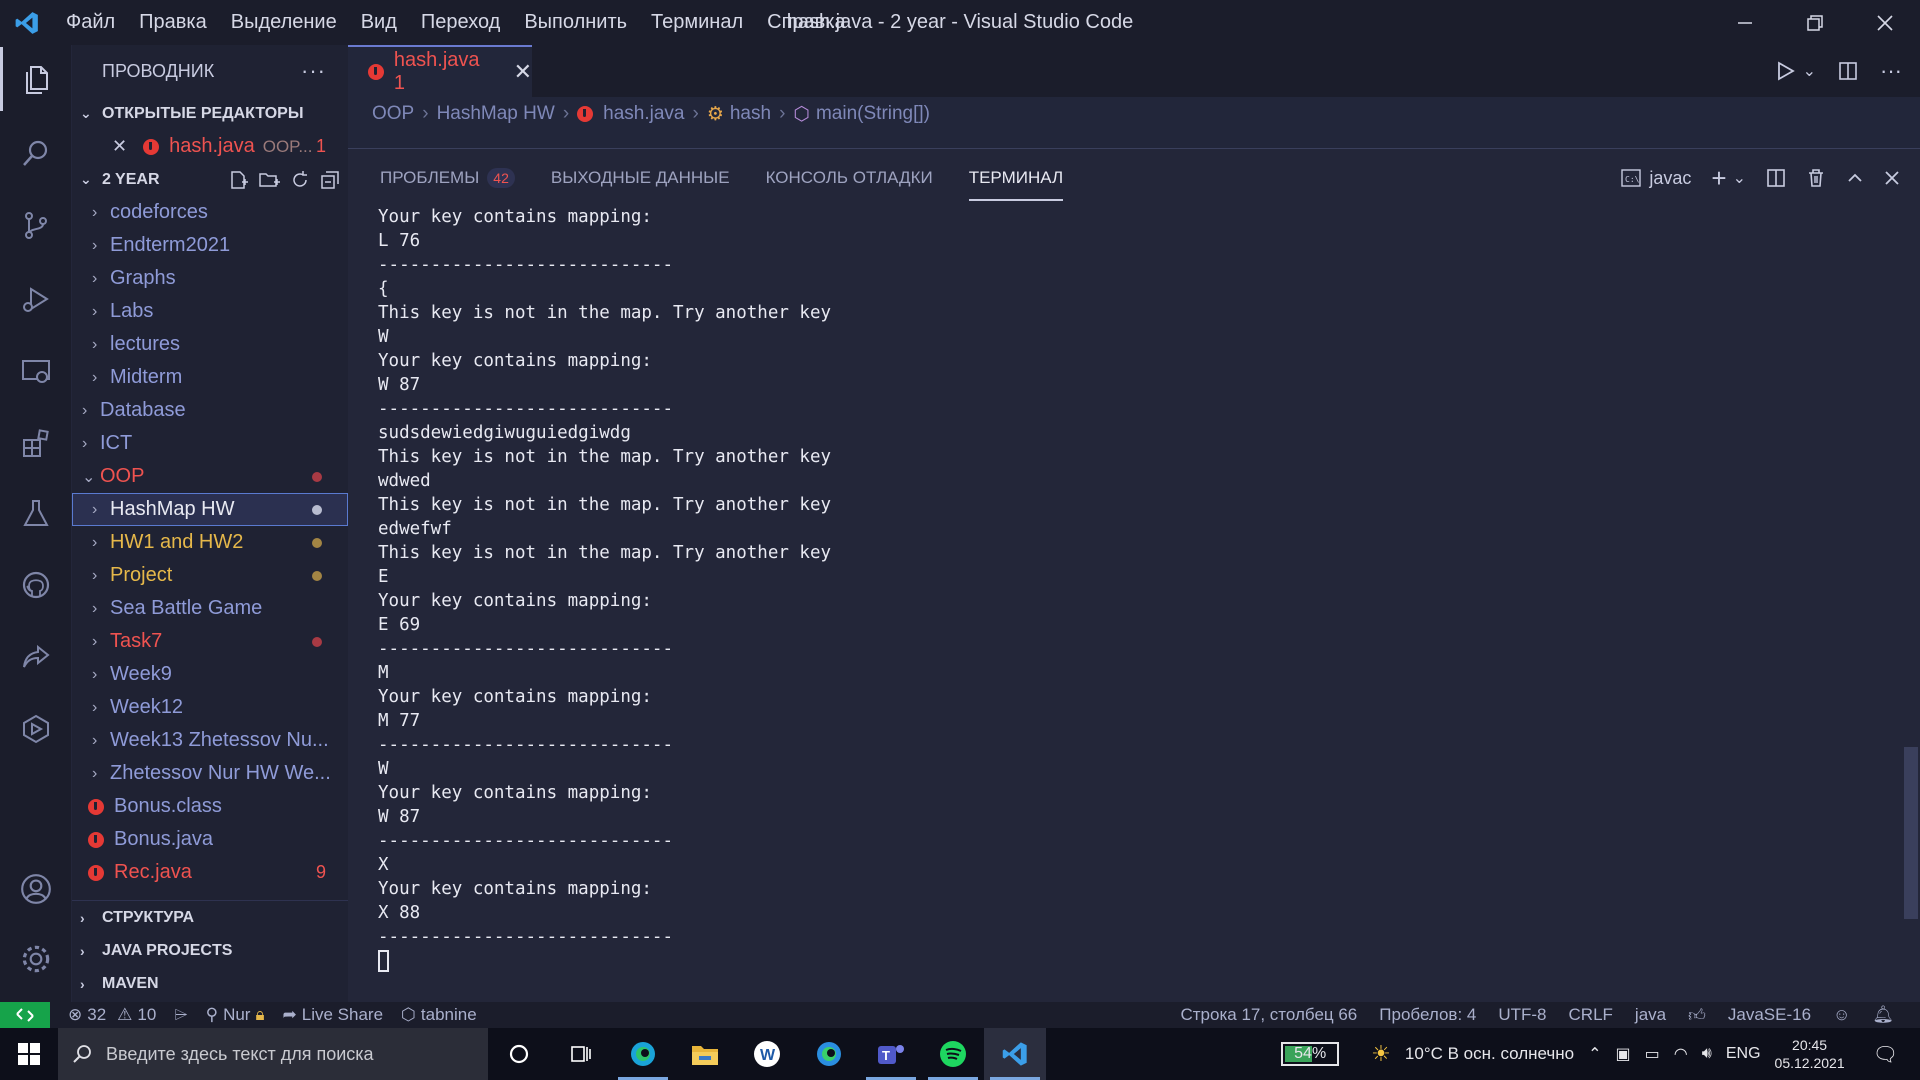 The width and height of the screenshot is (1920, 1080). Describe the element at coordinates (393, 114) in the screenshot. I see `breadcrumb-item: OOP` at that location.